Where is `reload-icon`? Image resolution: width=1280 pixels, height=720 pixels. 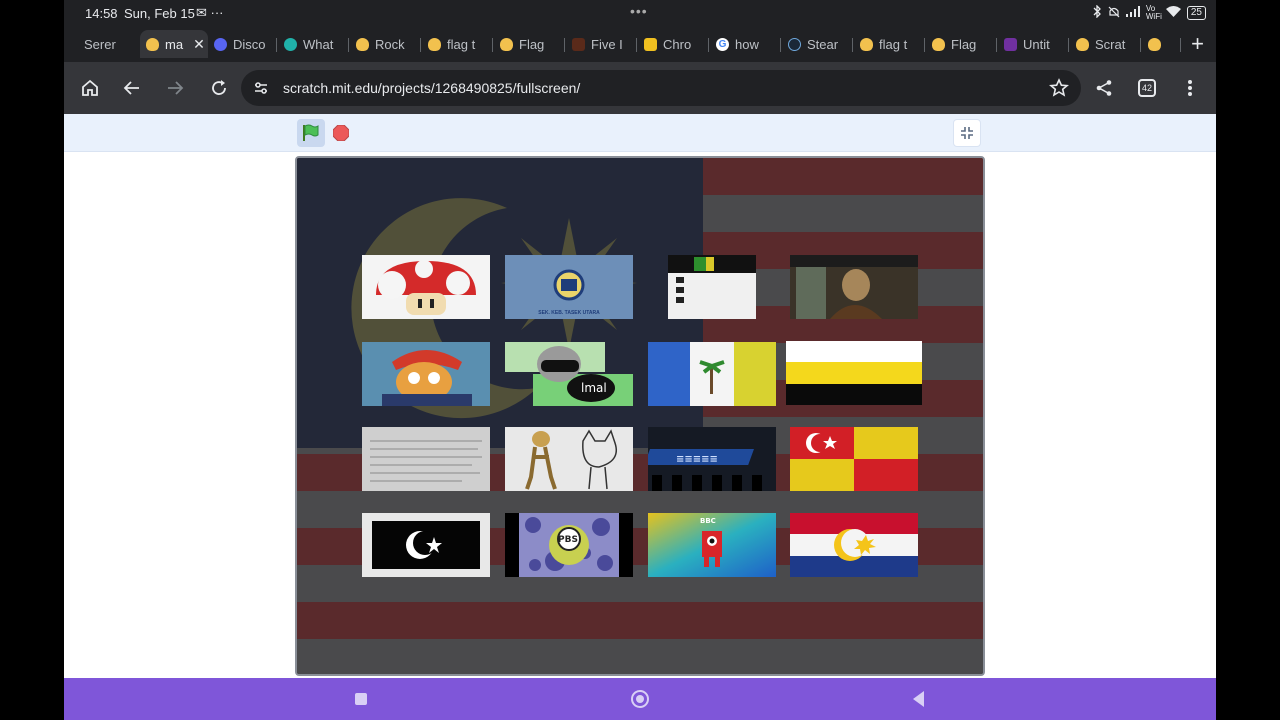 reload-icon is located at coordinates (219, 87).